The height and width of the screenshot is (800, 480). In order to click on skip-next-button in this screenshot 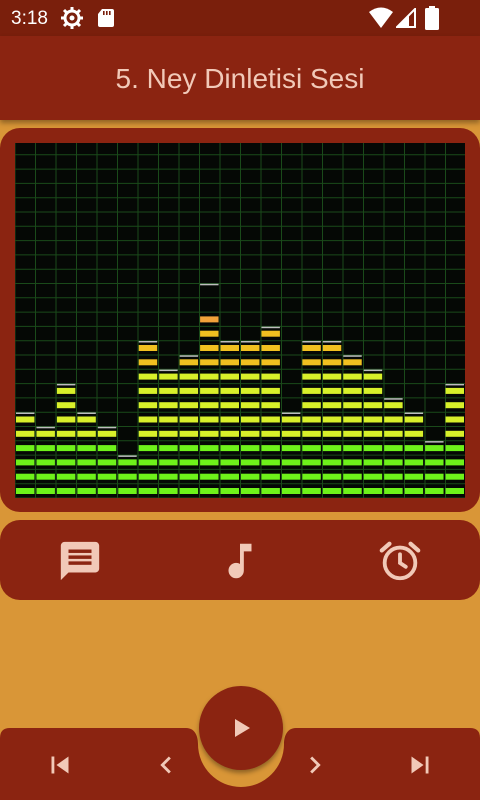, I will do `click(420, 765)`.